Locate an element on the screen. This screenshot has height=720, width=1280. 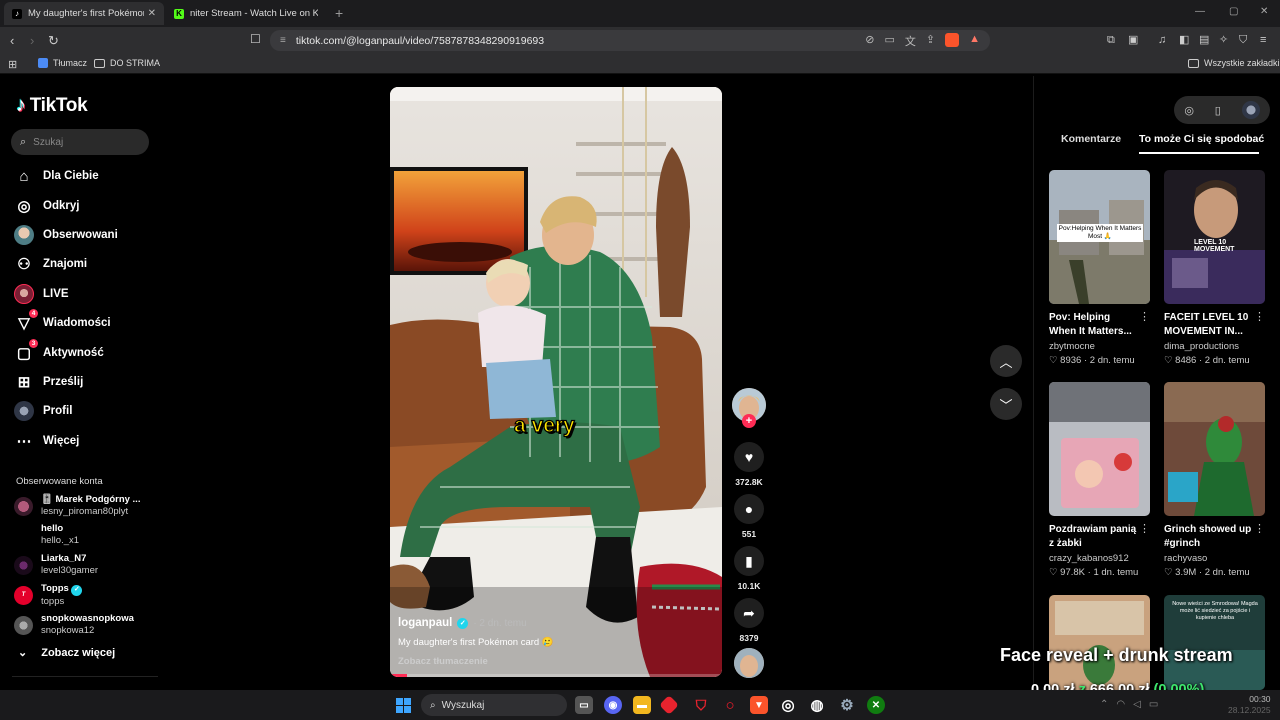
no-tracking-icon: ⊘ is located at coordinates (869, 41).